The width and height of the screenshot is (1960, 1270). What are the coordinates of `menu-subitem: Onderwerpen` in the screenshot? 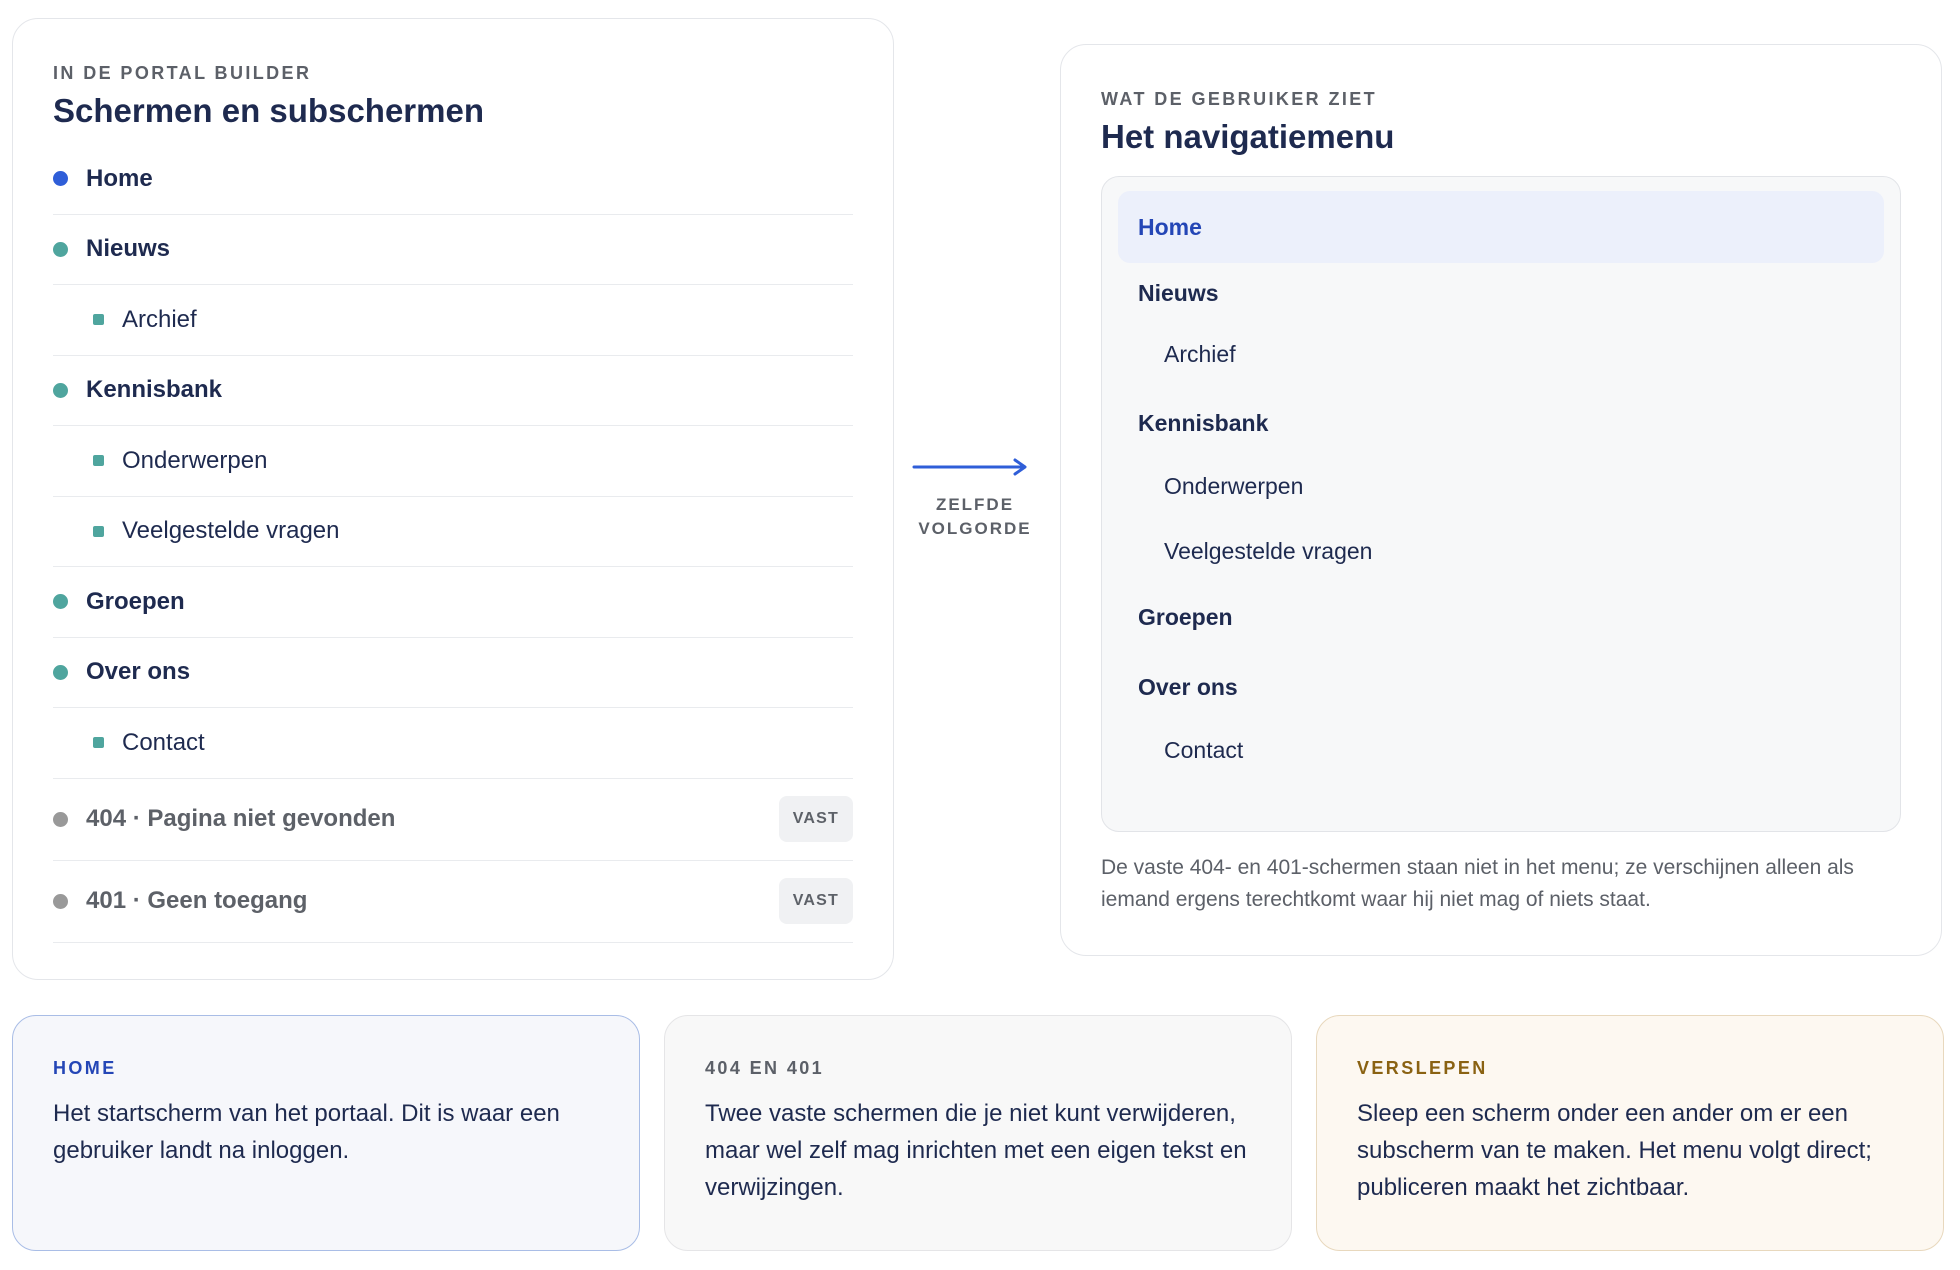 It's located at (1501, 486).